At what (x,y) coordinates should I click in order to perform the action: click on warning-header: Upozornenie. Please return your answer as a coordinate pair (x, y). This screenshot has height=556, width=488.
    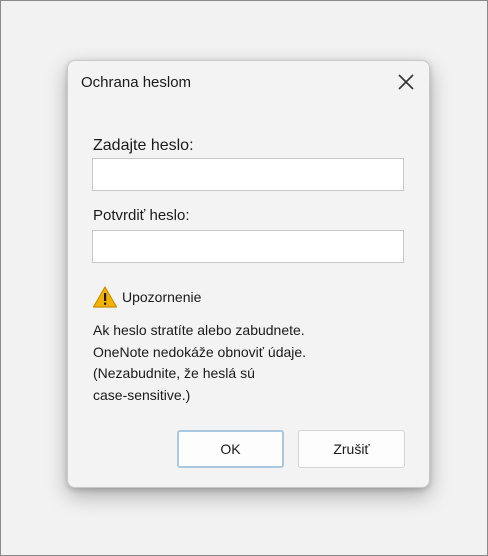
    Looking at the image, I should click on (146, 297).